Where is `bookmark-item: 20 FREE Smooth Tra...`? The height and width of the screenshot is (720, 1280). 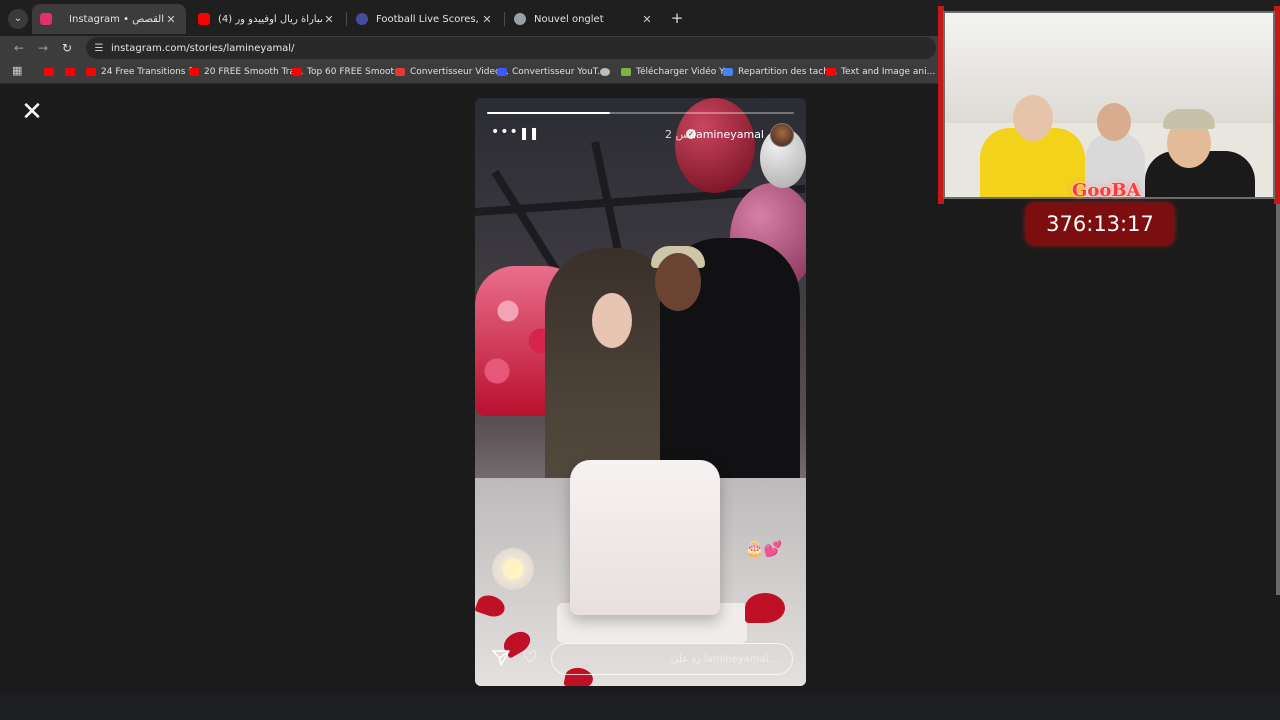 bookmark-item: 20 FREE Smooth Tra... is located at coordinates (246, 72).